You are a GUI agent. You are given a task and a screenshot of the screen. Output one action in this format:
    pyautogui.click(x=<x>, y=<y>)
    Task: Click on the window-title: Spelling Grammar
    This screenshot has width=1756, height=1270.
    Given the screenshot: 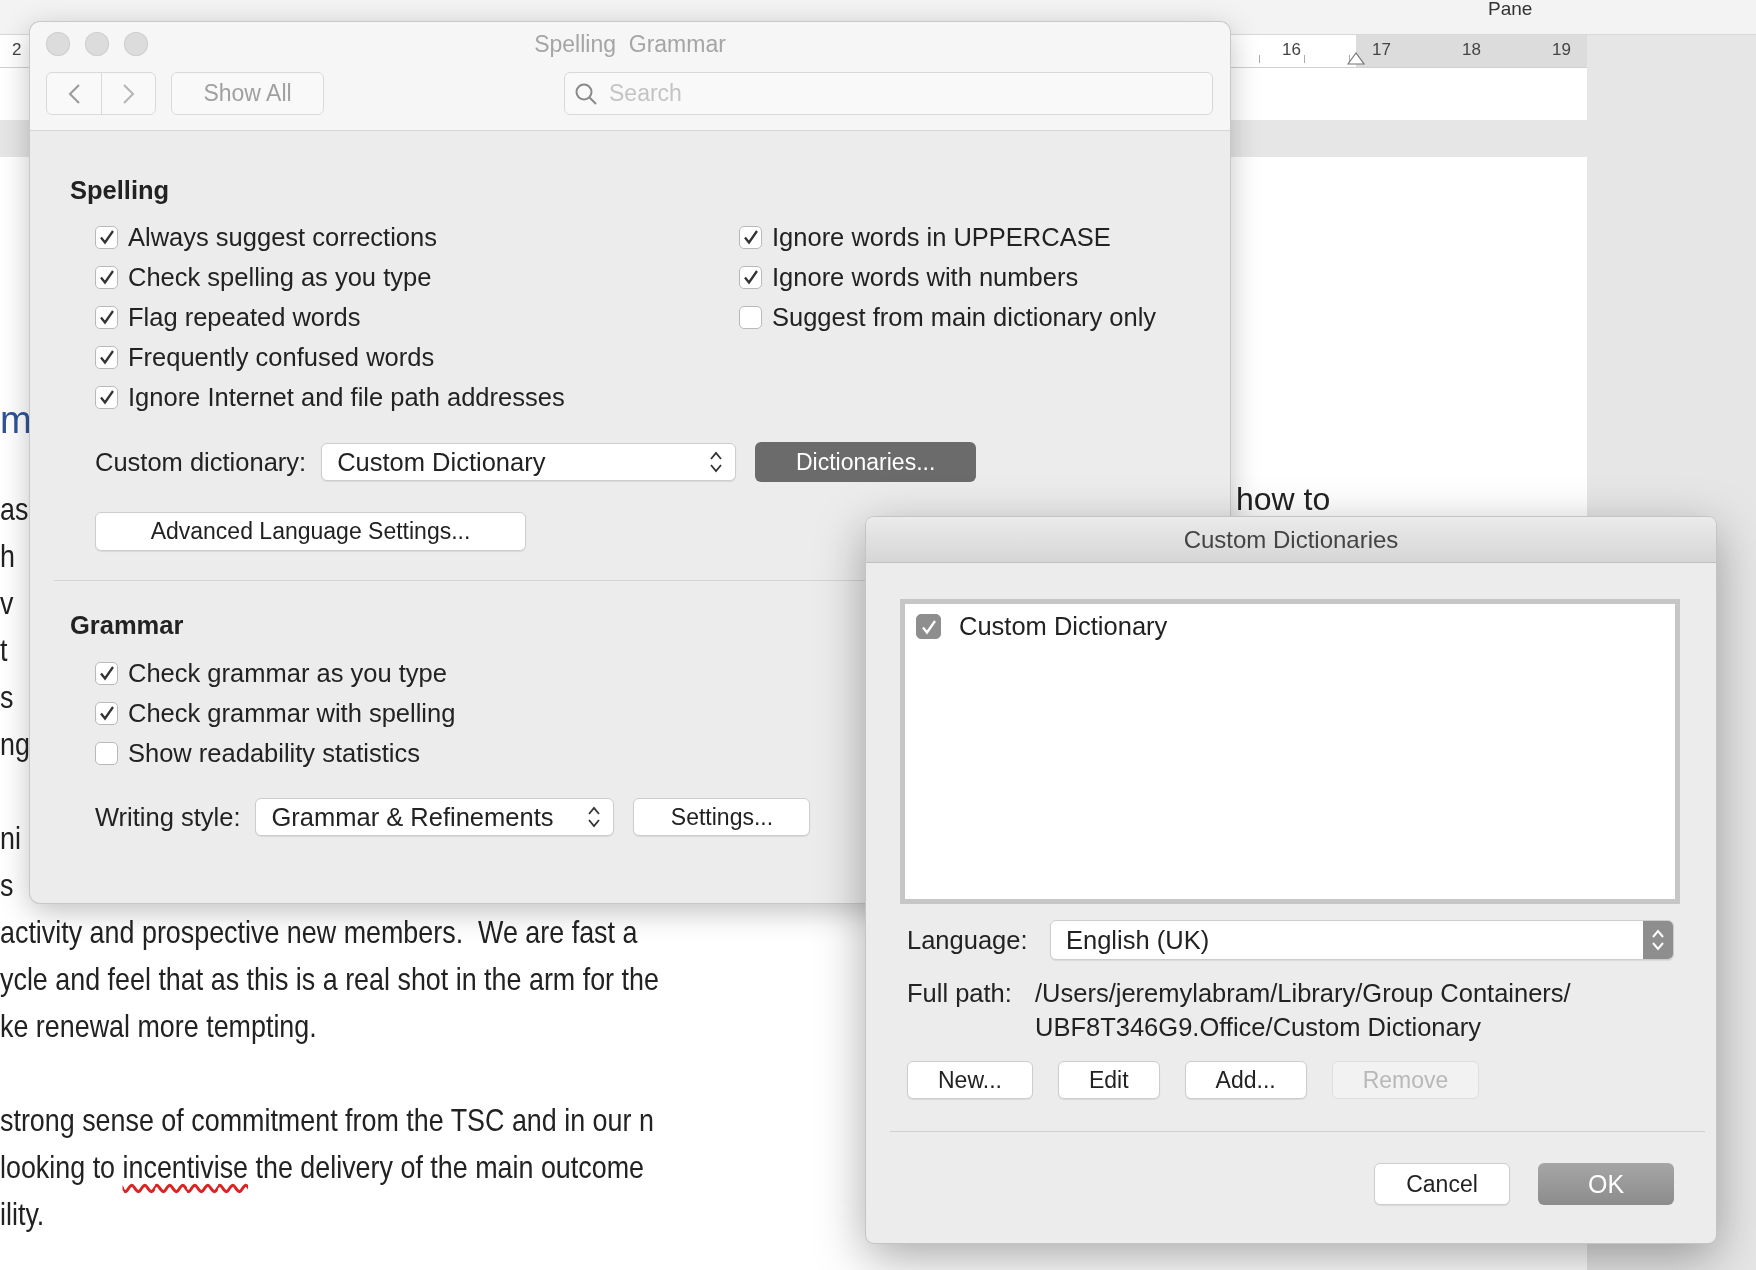 What is the action you would take?
    pyautogui.click(x=630, y=44)
    